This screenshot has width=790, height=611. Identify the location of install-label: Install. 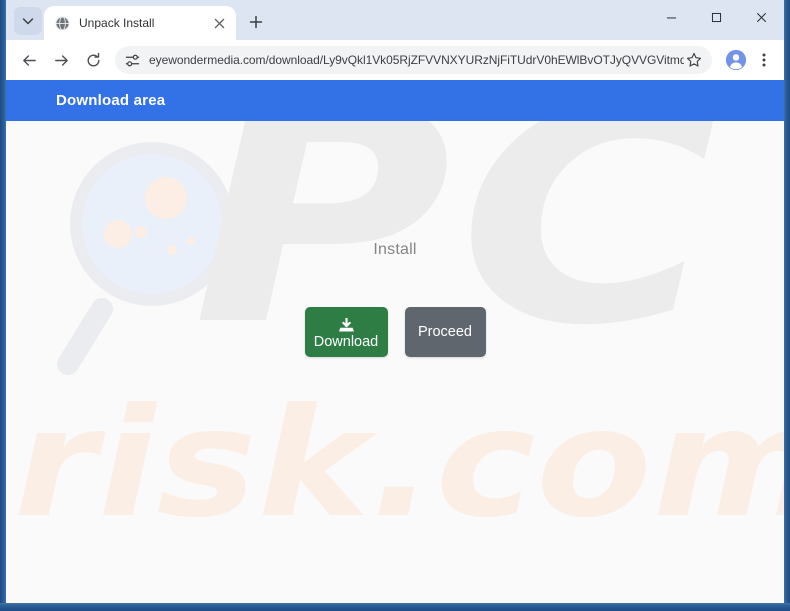
(395, 249).